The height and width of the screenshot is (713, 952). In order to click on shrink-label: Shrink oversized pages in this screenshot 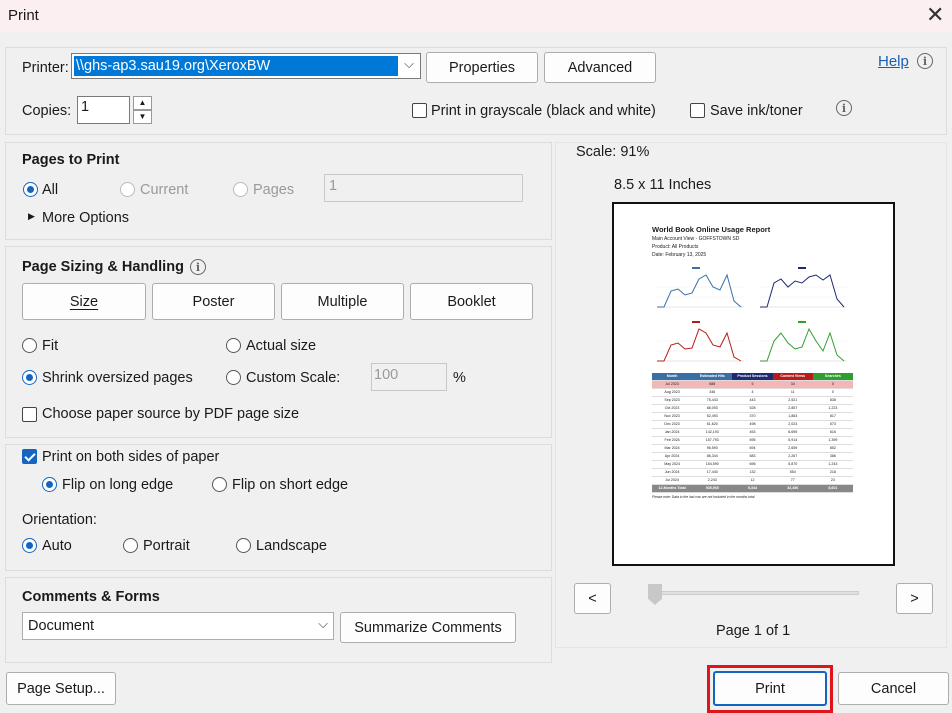, I will do `click(117, 378)`.